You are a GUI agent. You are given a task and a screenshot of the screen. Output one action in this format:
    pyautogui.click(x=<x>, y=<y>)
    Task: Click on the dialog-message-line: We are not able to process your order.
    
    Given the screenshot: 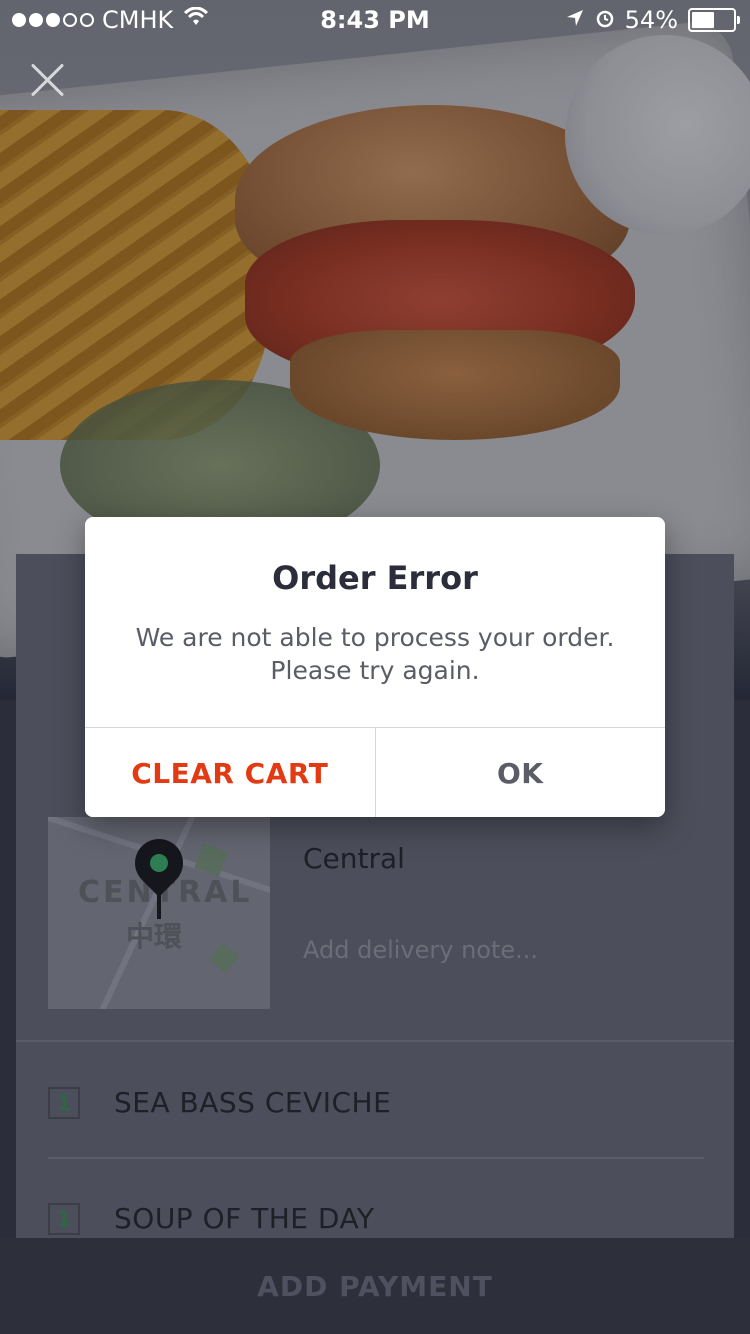 What is the action you would take?
    pyautogui.click(x=375, y=637)
    